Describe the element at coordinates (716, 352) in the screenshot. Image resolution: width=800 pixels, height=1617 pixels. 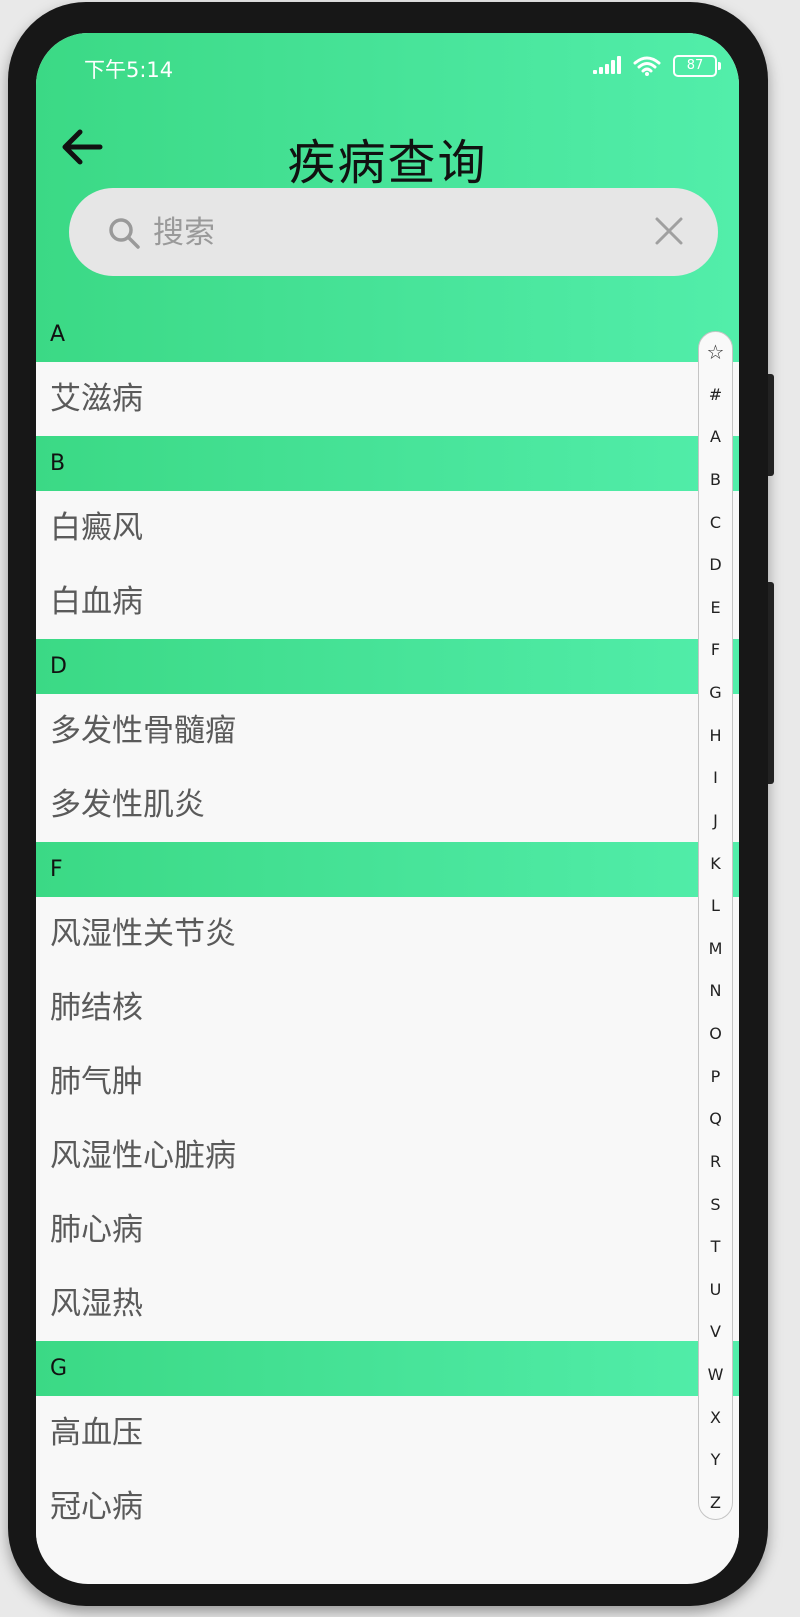
I see `index-star-icon: ☆` at that location.